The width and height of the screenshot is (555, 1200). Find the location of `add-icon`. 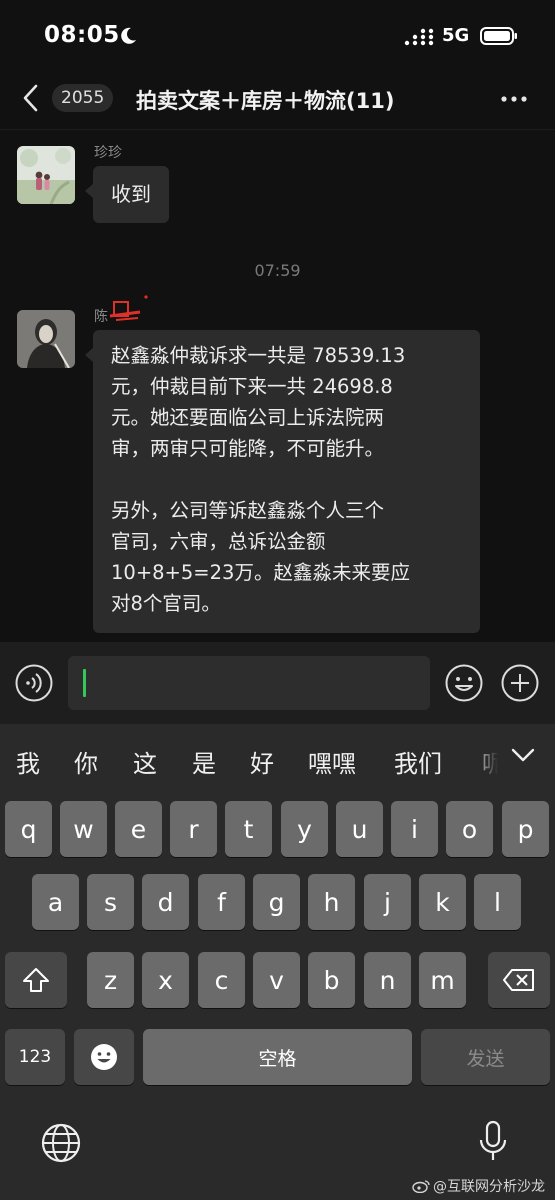

add-icon is located at coordinates (520, 683).